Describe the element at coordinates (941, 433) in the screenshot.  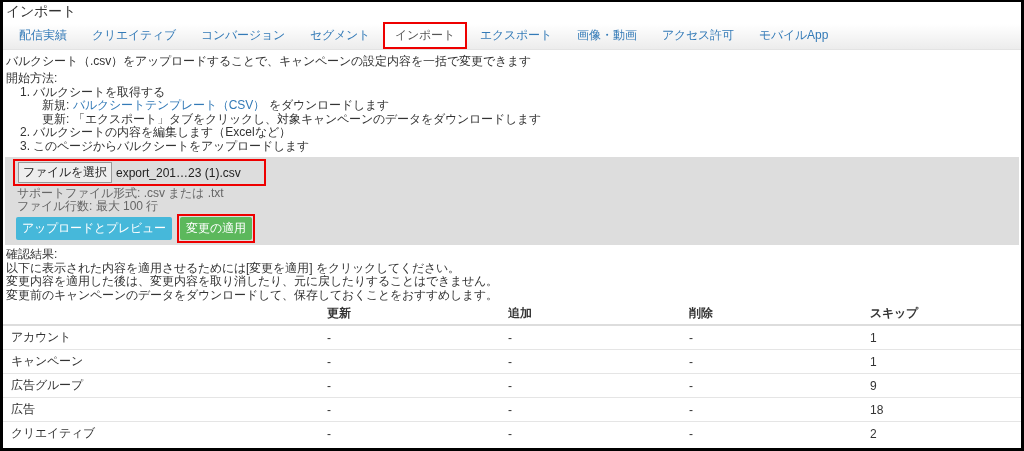
I see `table-cell: 2` at that location.